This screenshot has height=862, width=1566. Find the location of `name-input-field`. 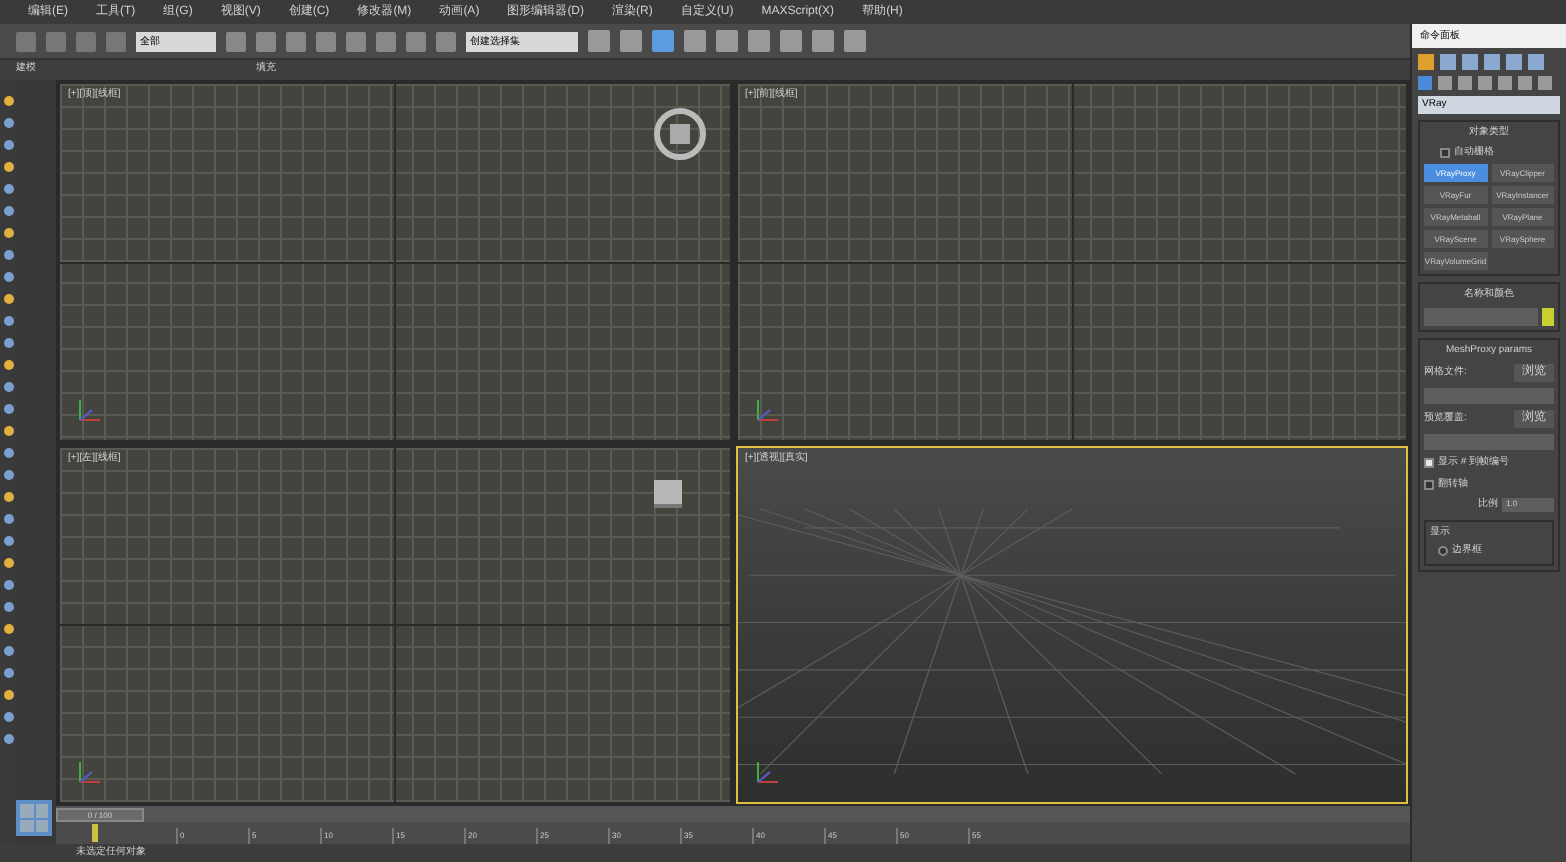

name-input-field is located at coordinates (1481, 316).